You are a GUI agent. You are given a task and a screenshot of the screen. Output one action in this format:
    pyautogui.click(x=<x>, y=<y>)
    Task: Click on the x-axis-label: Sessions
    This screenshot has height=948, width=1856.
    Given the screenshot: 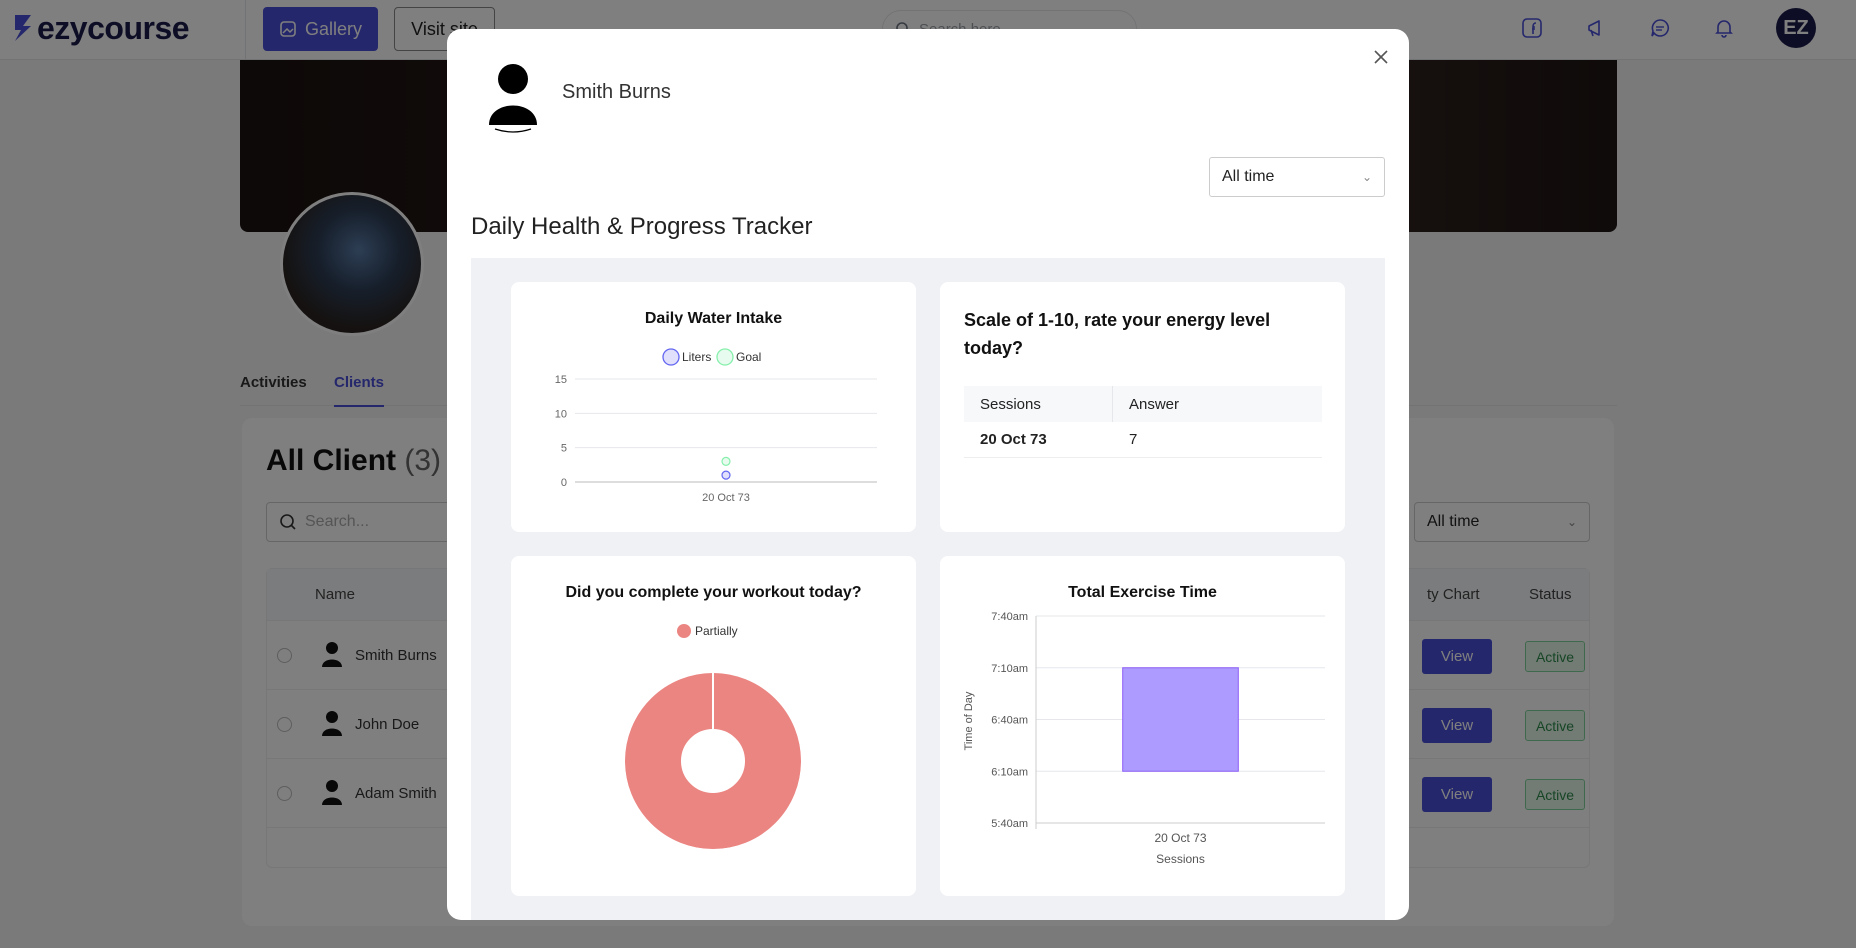 What is the action you would take?
    pyautogui.click(x=1180, y=859)
    